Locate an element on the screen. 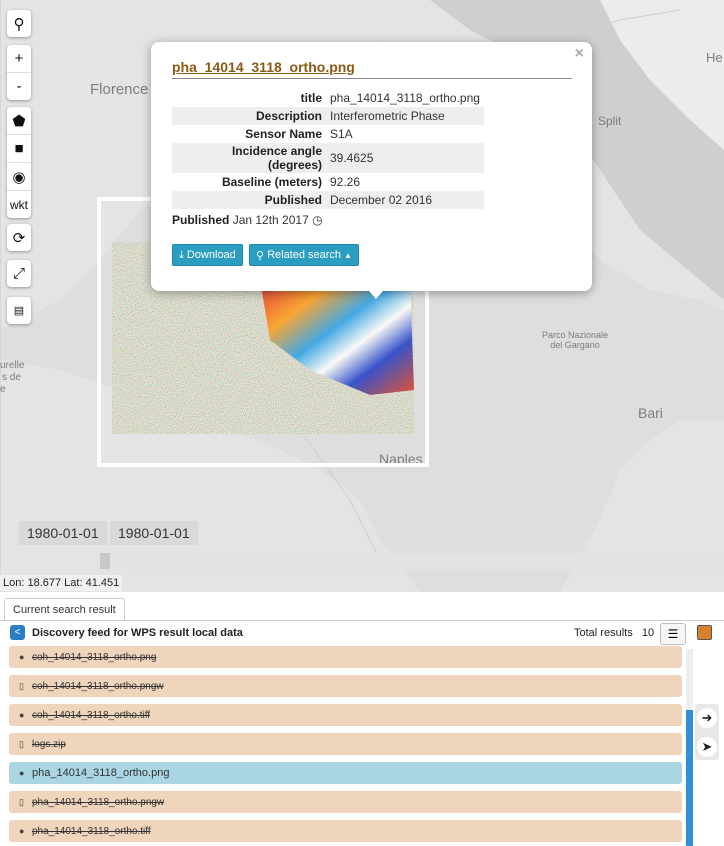 The width and height of the screenshot is (724, 846). property-value: pha_14014_3118_ortho.png is located at coordinates (405, 98).